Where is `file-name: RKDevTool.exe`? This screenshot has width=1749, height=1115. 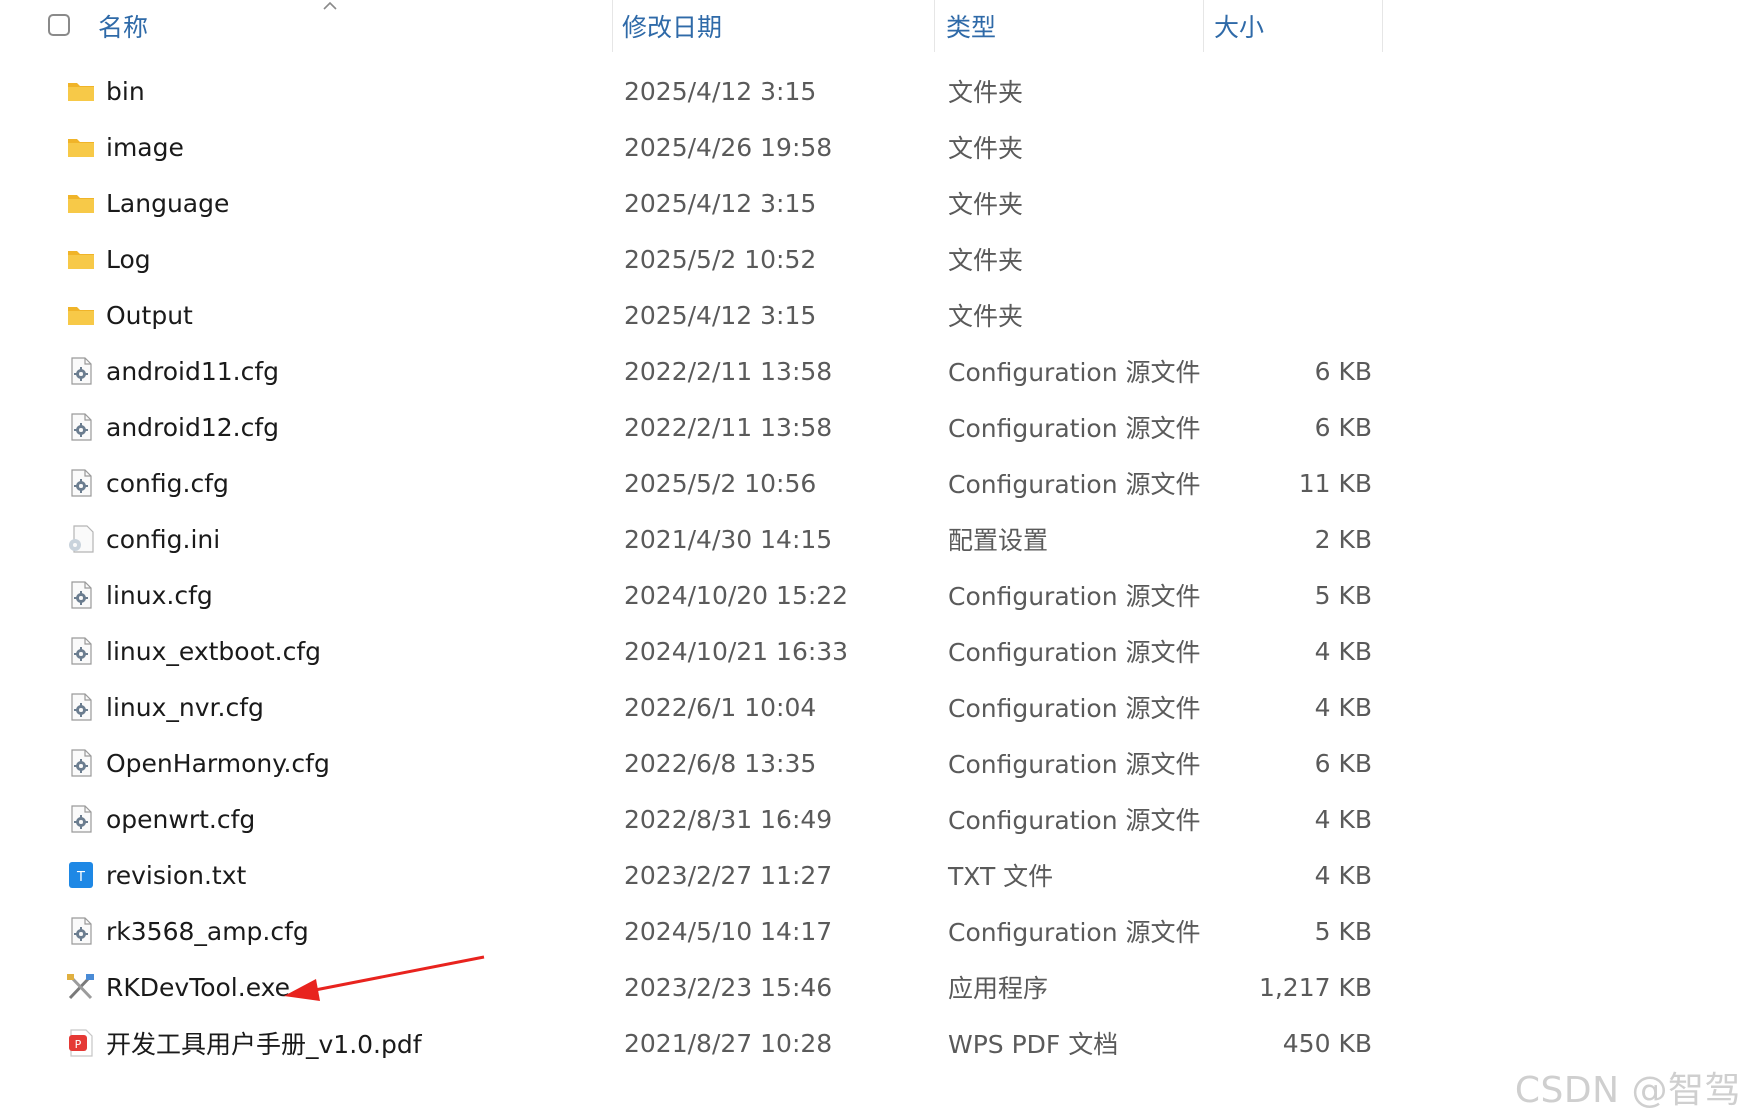
file-name: RKDevTool.exe is located at coordinates (198, 987).